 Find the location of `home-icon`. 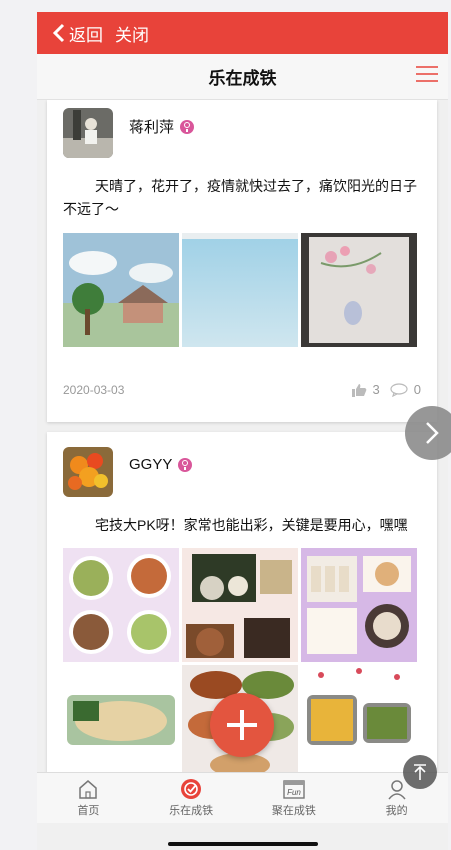

home-icon is located at coordinates (88, 789).